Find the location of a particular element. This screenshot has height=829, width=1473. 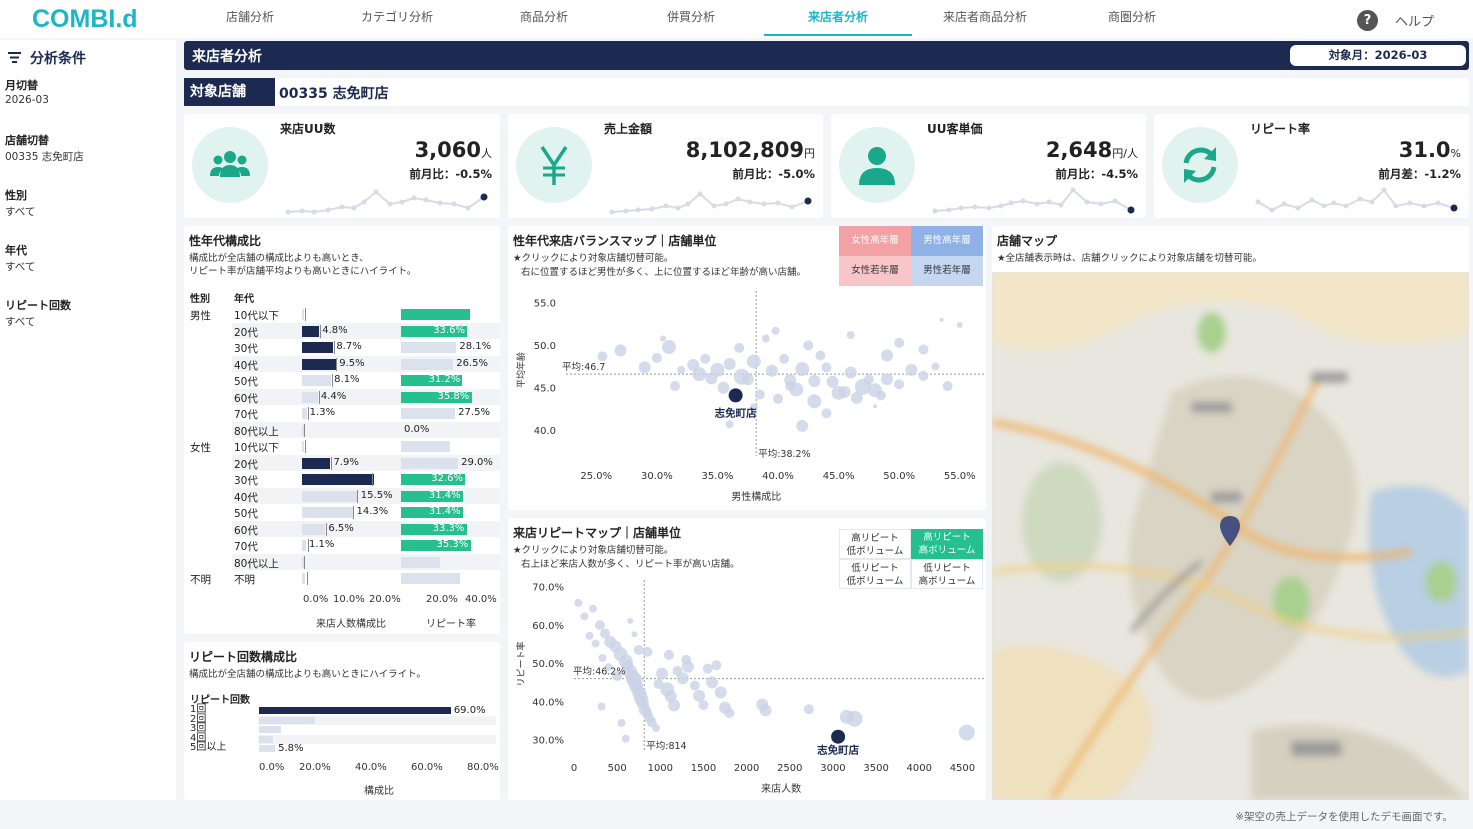

filter-value-store: 00335 志免町店 is located at coordinates (44, 156).